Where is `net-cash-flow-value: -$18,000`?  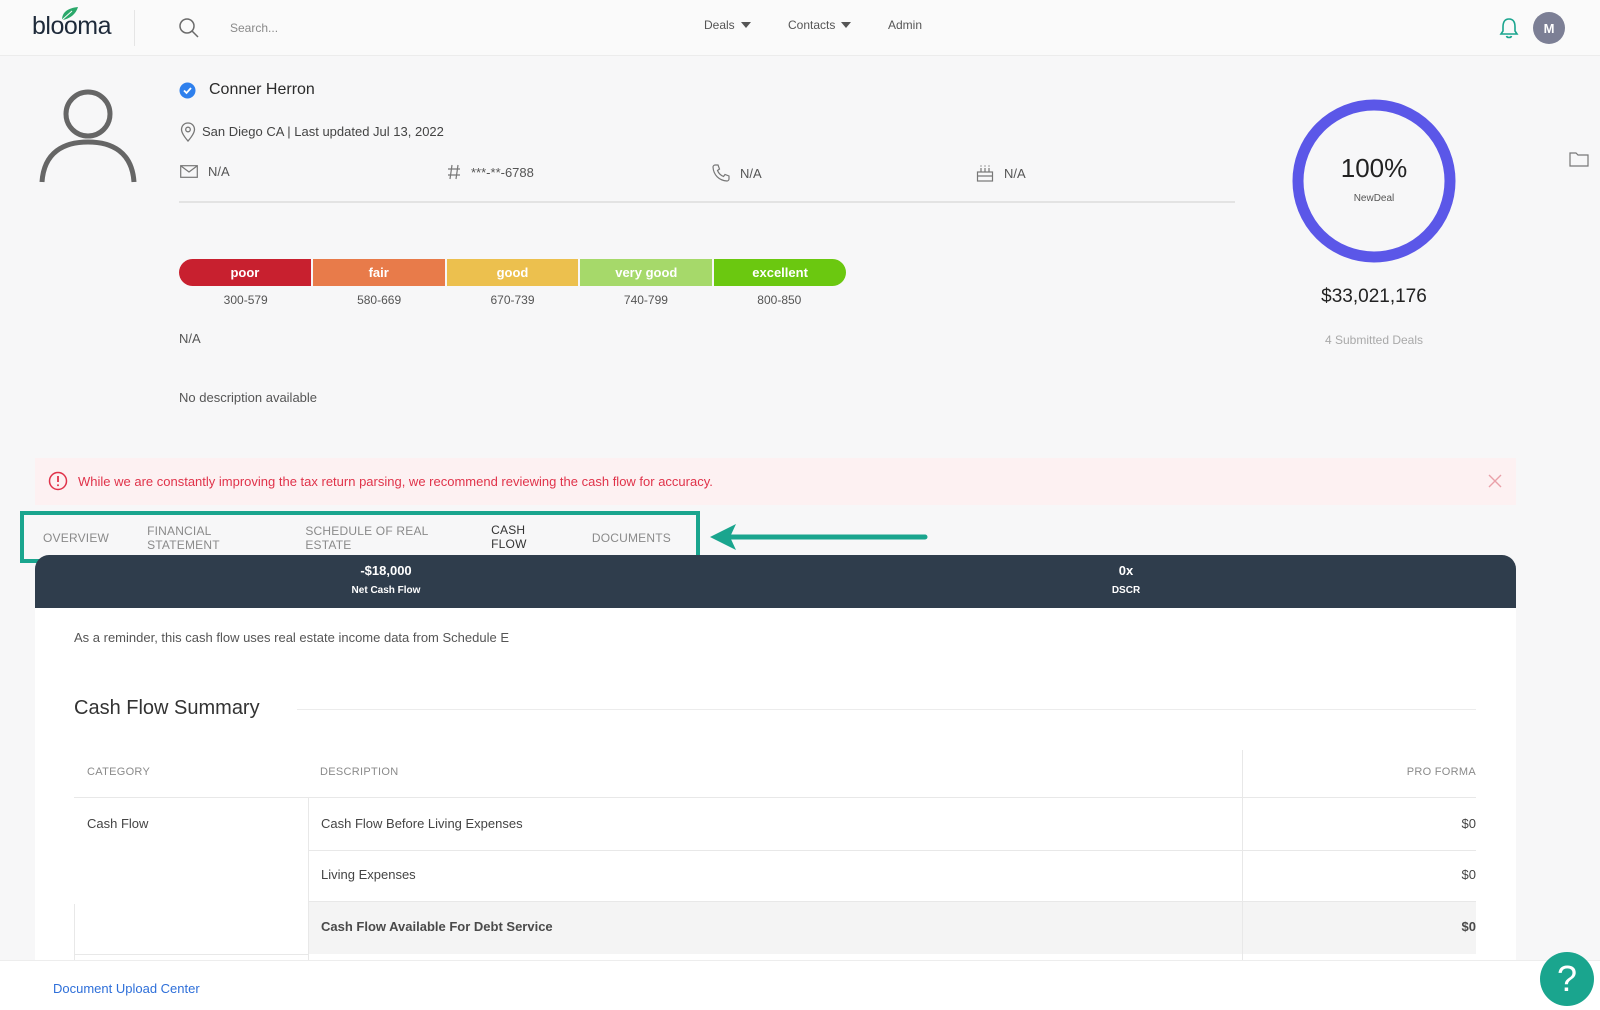
net-cash-flow-value: -$18,000 is located at coordinates (386, 570).